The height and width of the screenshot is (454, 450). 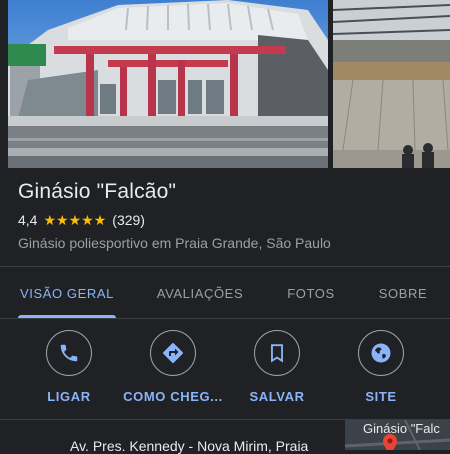 I want to click on tab-photos: FOTOS, so click(x=311, y=293).